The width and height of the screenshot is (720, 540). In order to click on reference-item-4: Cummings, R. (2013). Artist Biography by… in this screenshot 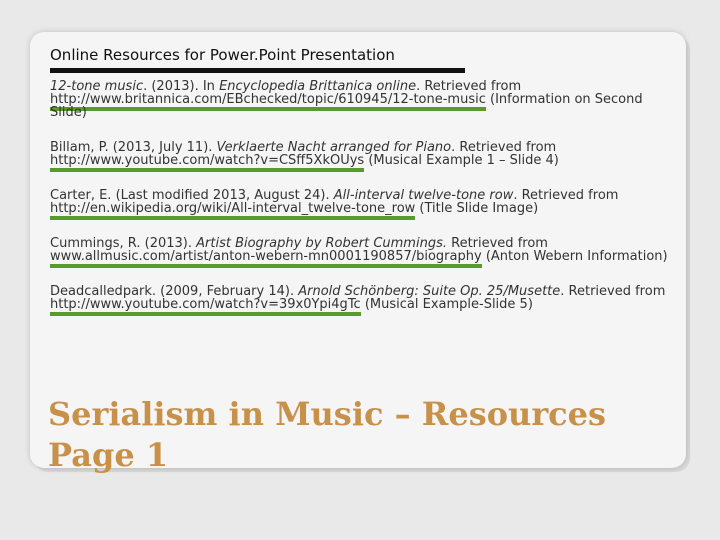, I will do `click(365, 252)`.